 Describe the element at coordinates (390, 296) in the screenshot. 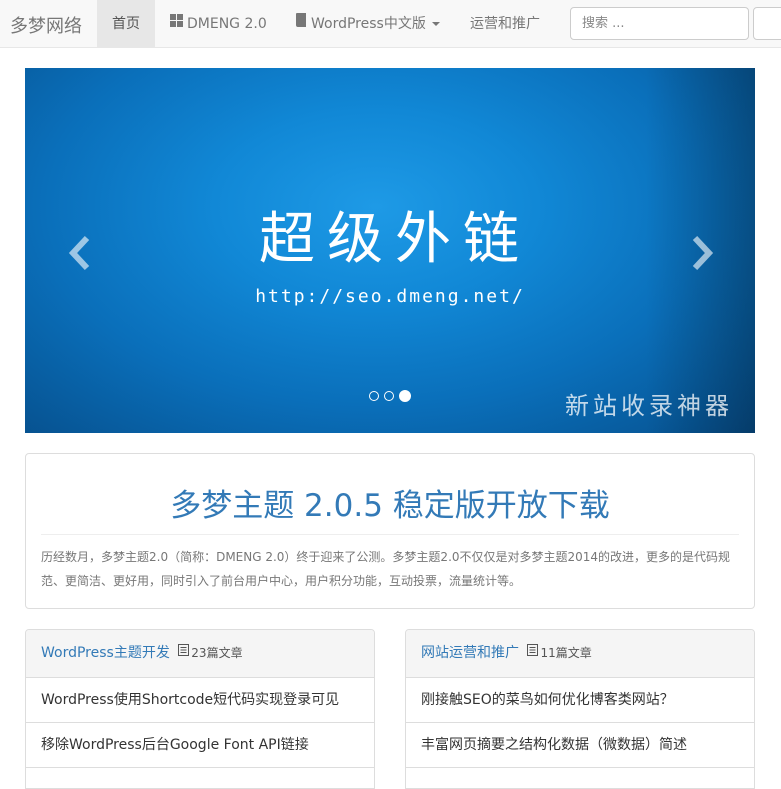

I see `slide-subtitle: http://seo.dmeng.net/` at that location.